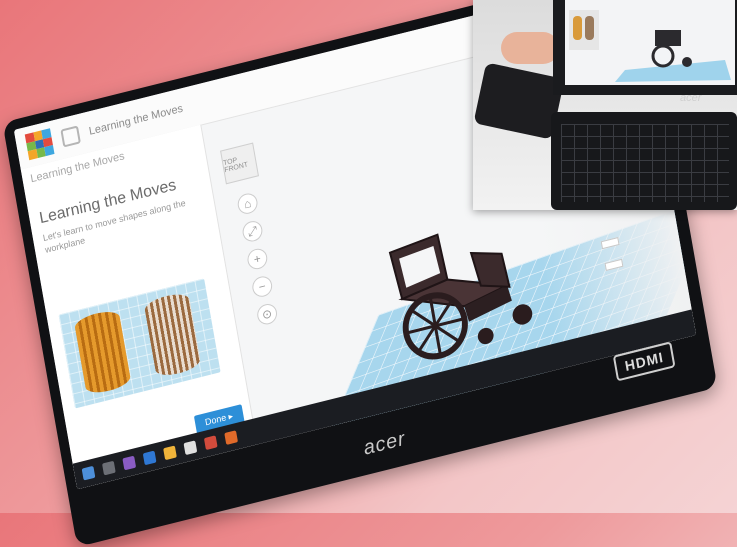 The height and width of the screenshot is (547, 737). What do you see at coordinates (384, 443) in the screenshot?
I see `laptop-brand-logo: acer` at bounding box center [384, 443].